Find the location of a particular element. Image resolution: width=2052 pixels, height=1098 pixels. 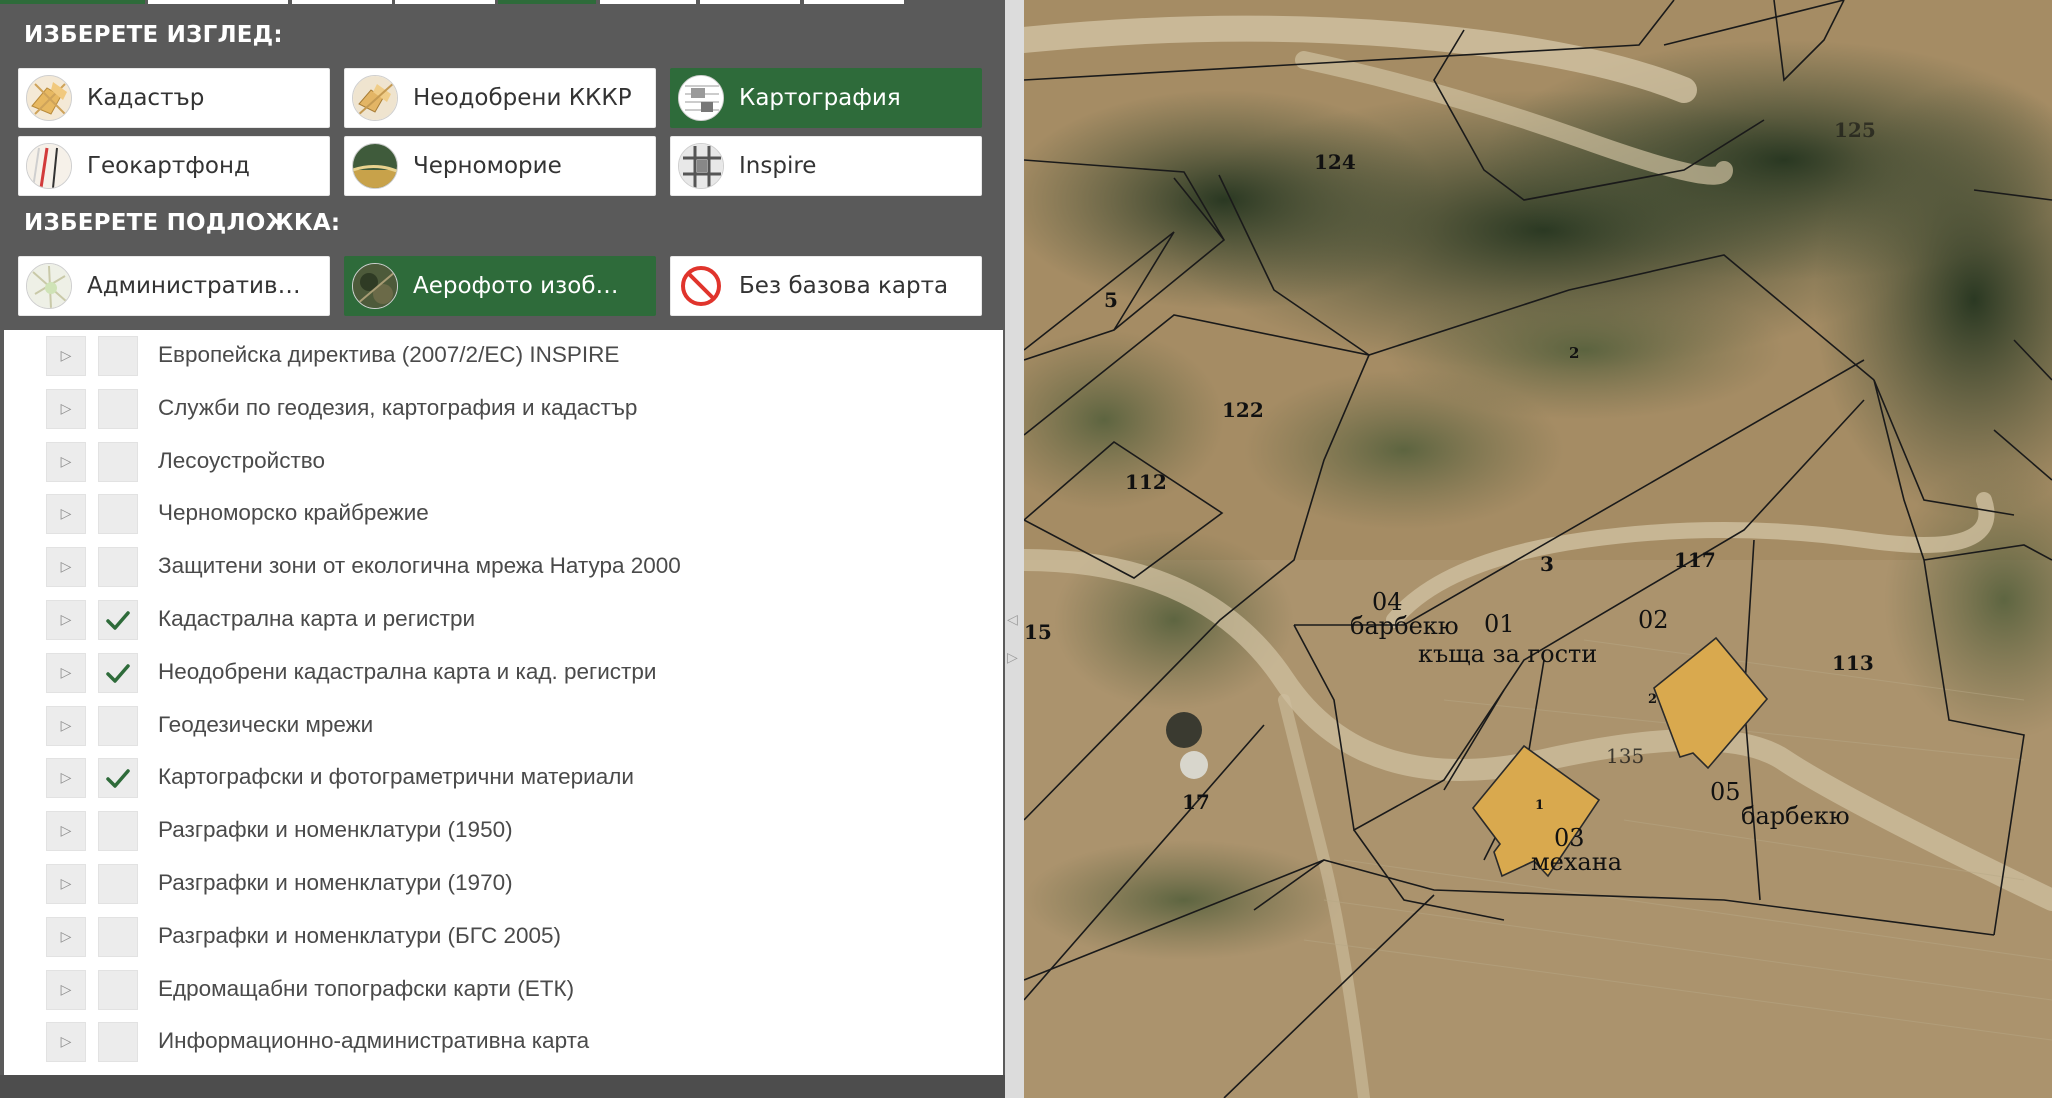

parcel-label: 2 is located at coordinates (1574, 353).